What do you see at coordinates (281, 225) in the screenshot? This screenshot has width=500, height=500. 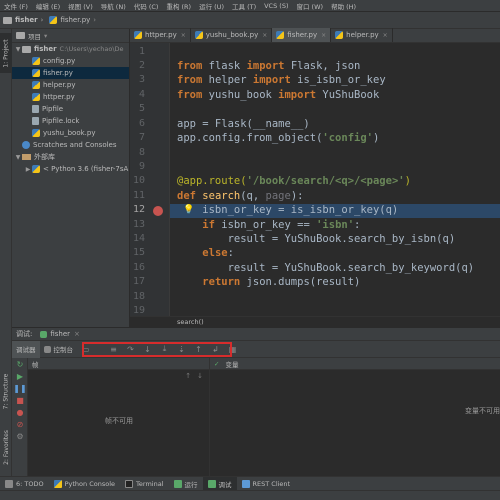 I see `code-line: if isbn_or_key == 'isbn':` at bounding box center [281, 225].